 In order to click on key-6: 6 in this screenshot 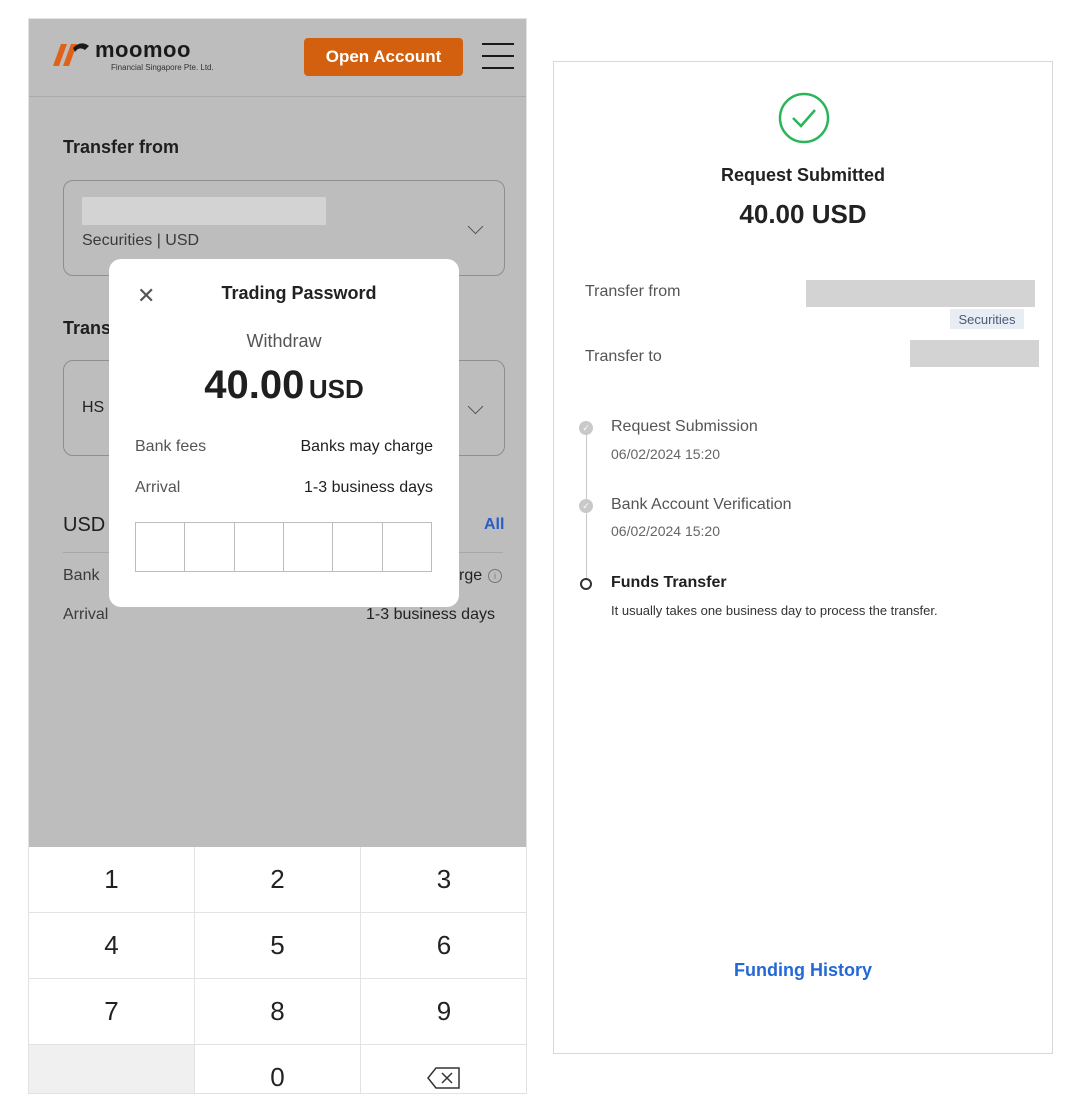, I will do `click(443, 946)`.